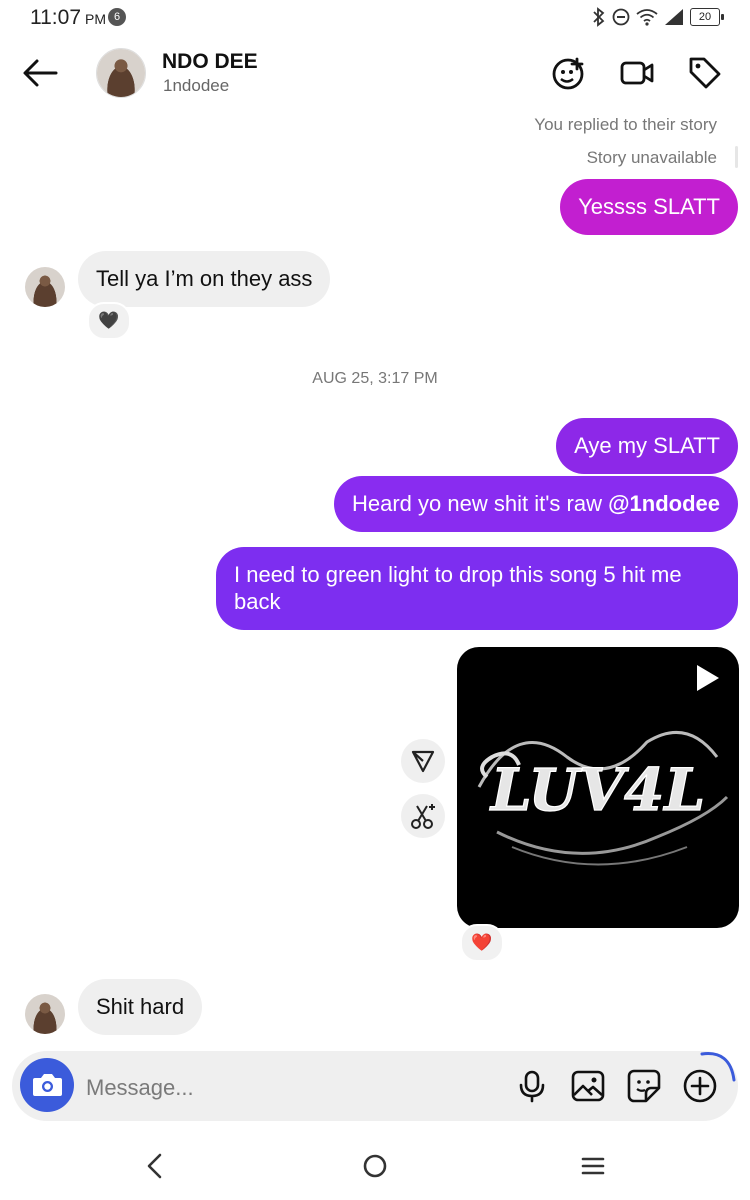  Describe the element at coordinates (705, 73) in the screenshot. I see `tag-icon` at that location.